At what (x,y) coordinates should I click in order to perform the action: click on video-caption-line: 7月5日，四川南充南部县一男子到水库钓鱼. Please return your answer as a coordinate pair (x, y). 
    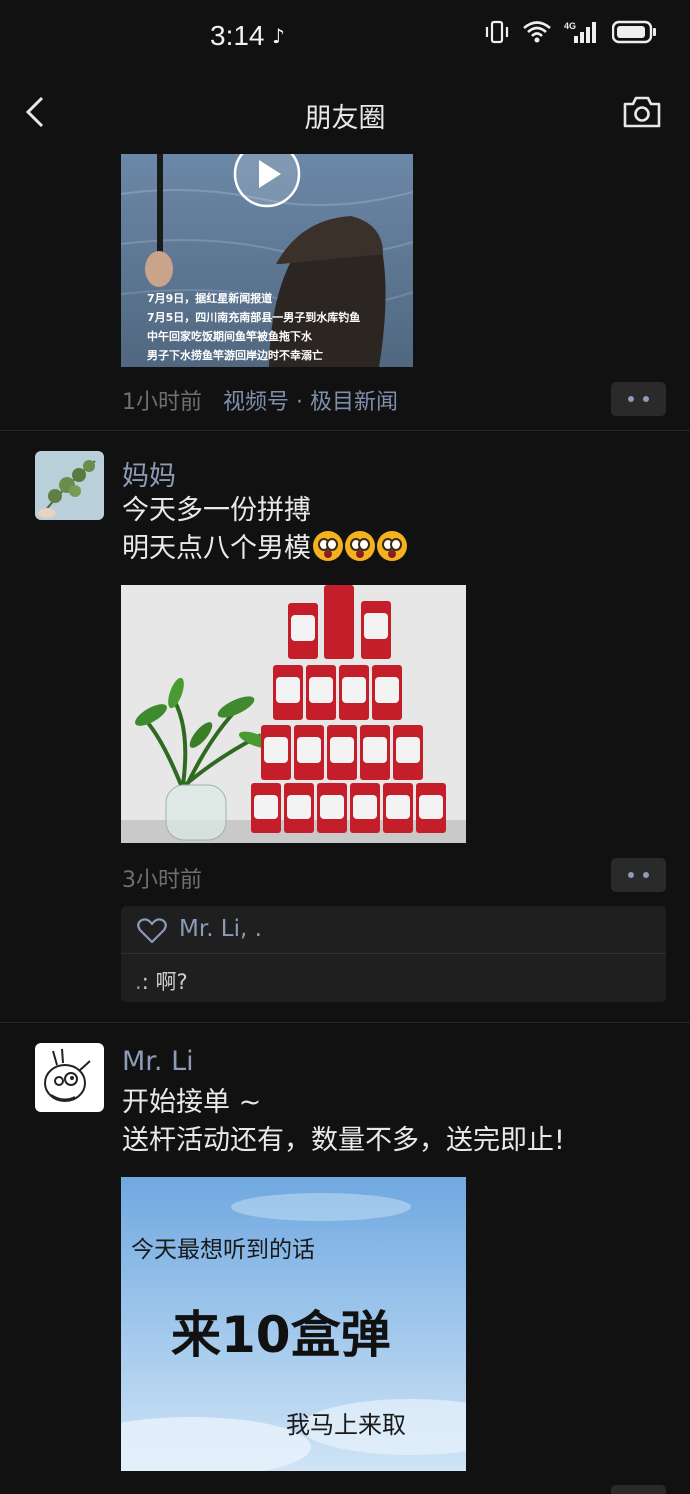
    Looking at the image, I should click on (253, 317).